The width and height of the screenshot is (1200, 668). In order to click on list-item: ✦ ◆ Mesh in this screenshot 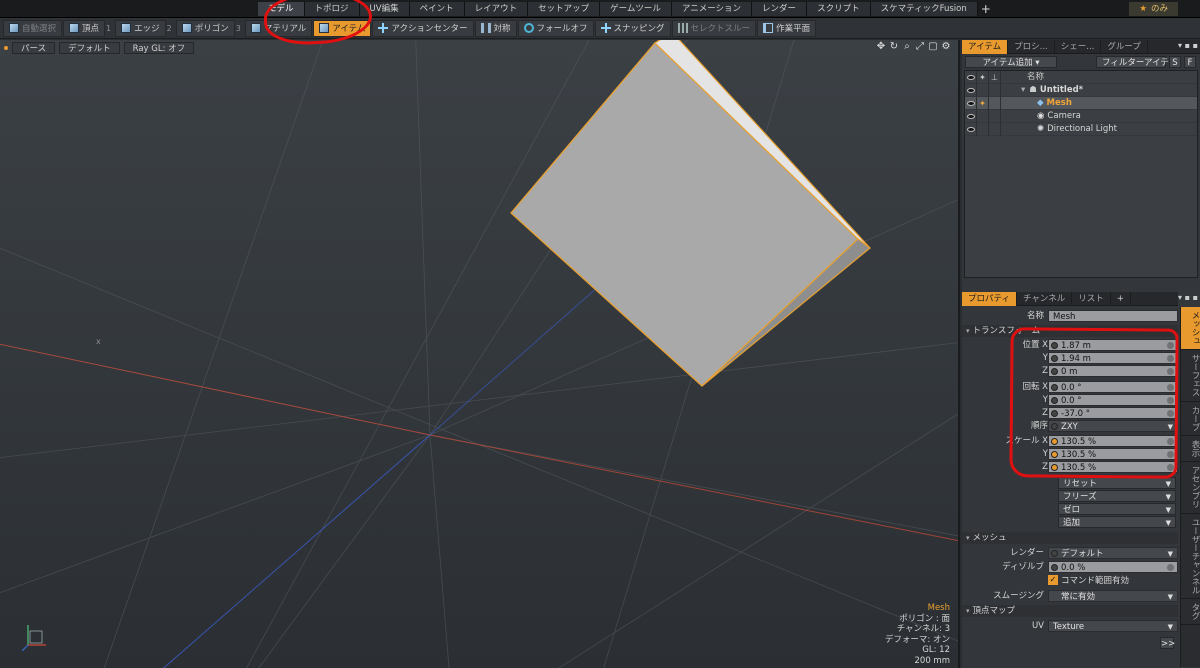, I will do `click(1081, 103)`.